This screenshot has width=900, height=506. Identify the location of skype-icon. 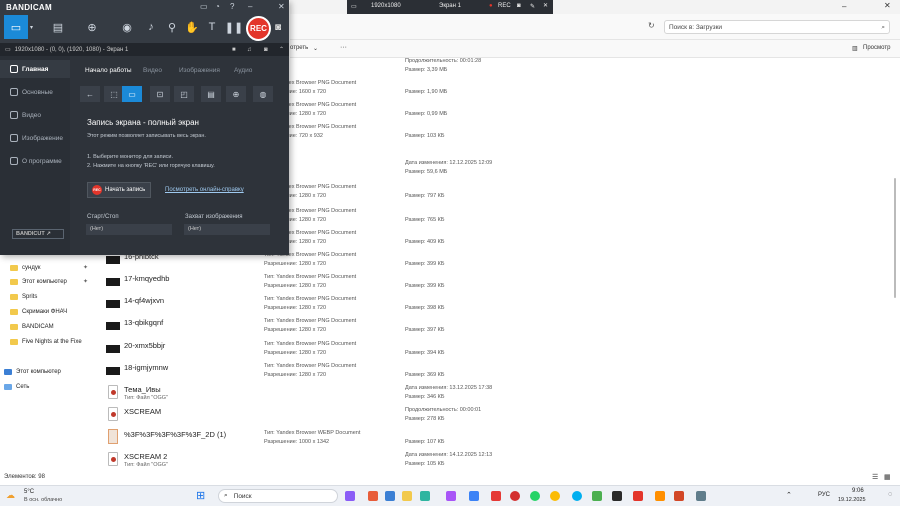
(577, 496).